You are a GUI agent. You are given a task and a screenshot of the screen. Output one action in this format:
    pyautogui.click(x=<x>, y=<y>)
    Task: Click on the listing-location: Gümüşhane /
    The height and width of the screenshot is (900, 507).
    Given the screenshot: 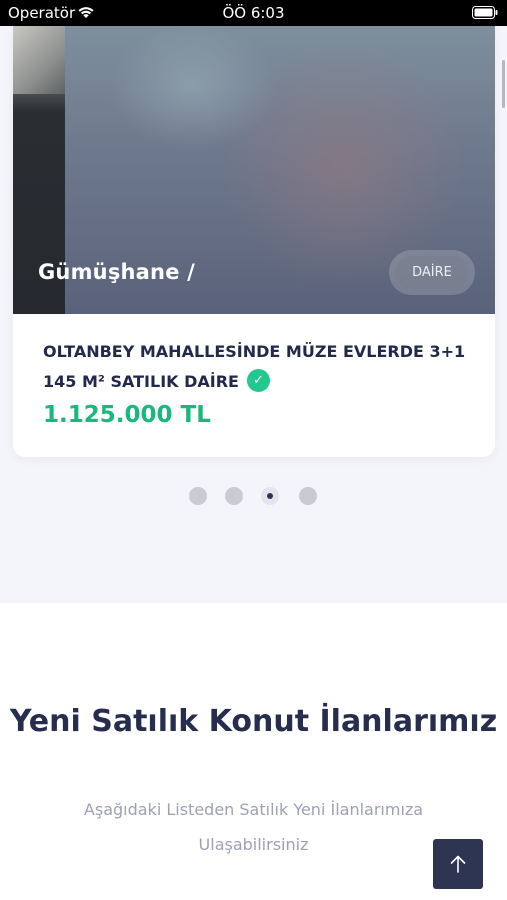 What is the action you would take?
    pyautogui.click(x=117, y=272)
    